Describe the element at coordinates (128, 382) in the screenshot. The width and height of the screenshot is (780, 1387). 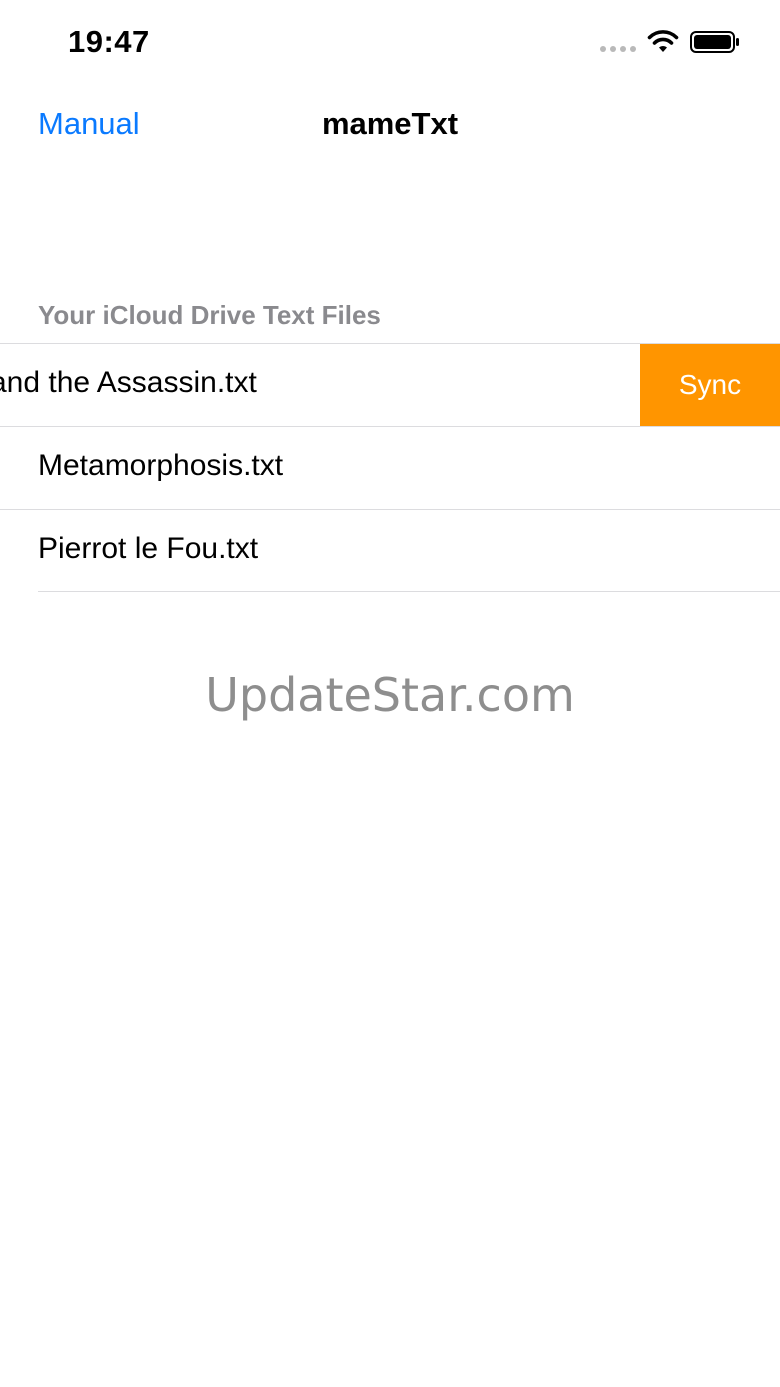
I see `file-name: and the Assassin.txt` at that location.